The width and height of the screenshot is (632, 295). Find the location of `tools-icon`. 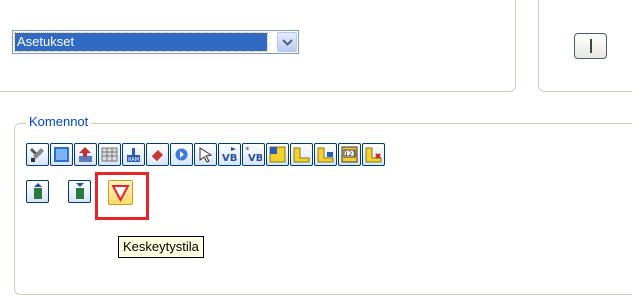

tools-icon is located at coordinates (37, 155).